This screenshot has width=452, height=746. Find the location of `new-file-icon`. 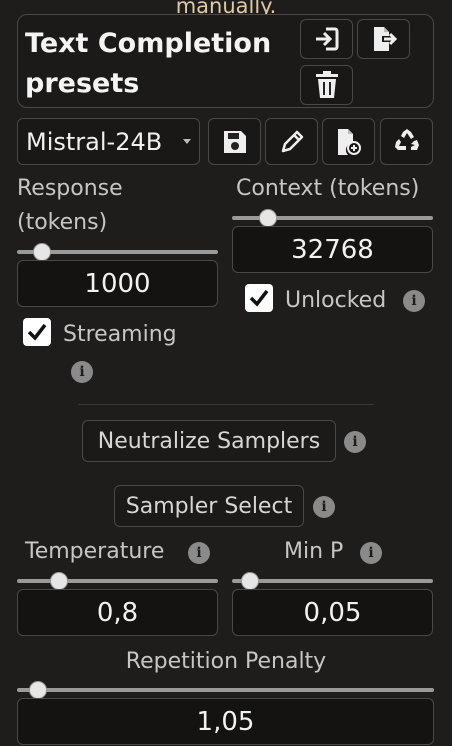

new-file-icon is located at coordinates (349, 141).